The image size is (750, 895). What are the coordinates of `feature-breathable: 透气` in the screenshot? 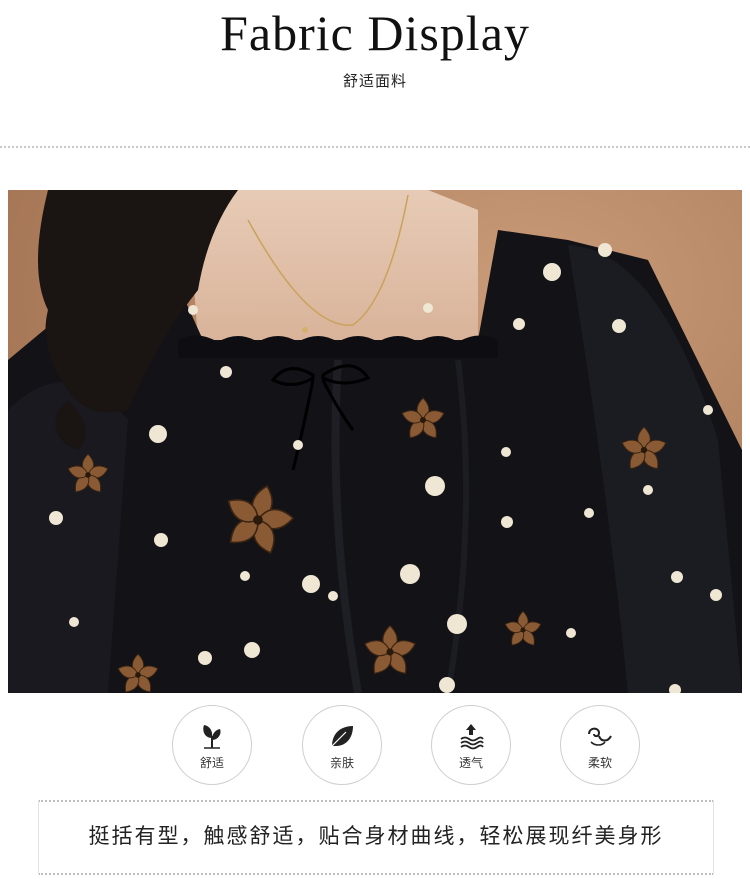 It's located at (471, 745).